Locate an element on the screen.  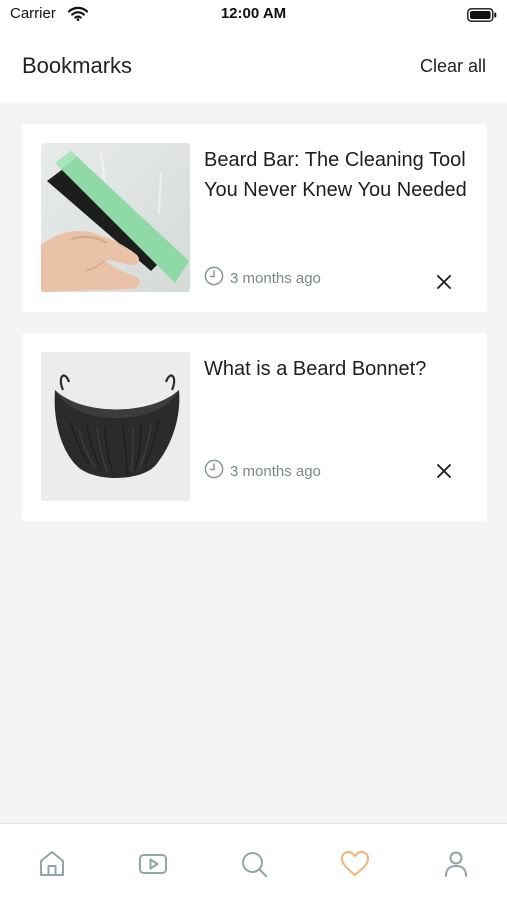
tab-bar is located at coordinates (253, 862).